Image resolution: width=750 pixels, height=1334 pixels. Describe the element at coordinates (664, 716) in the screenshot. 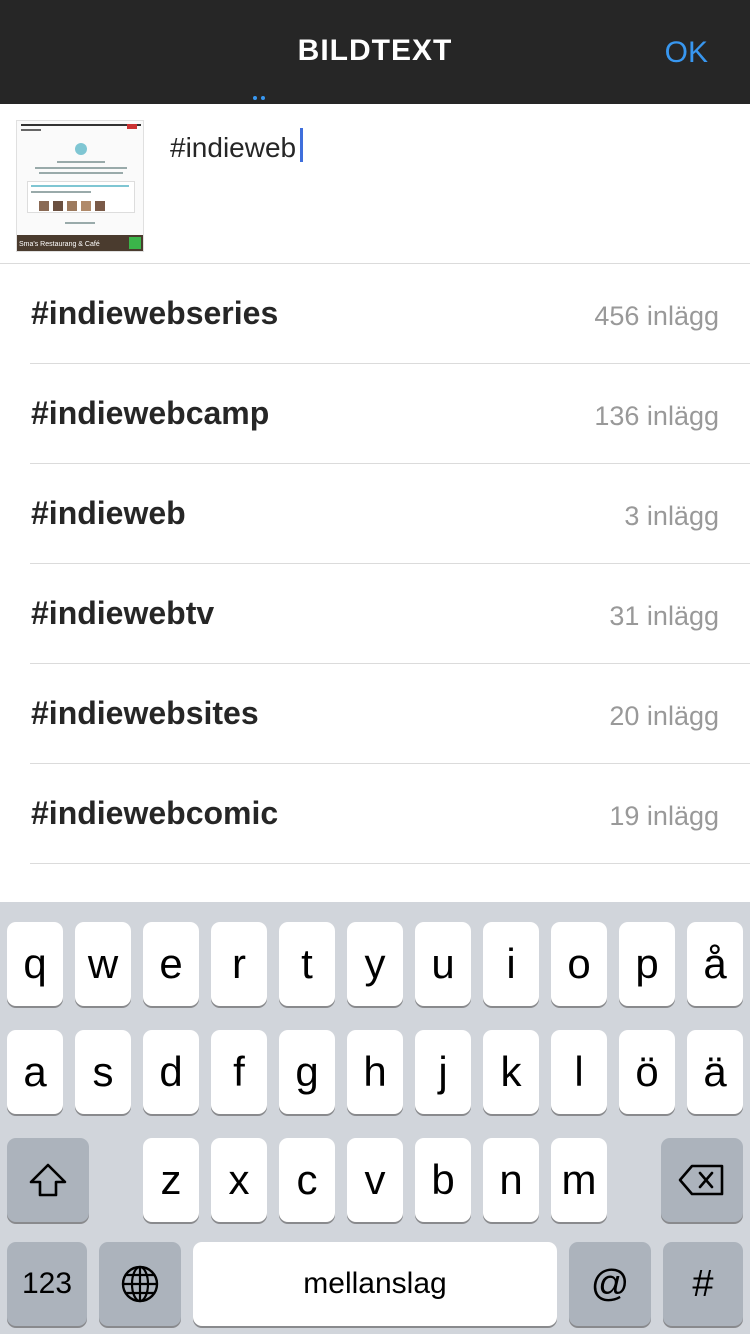

I see `post-count: 20 inlägg` at that location.